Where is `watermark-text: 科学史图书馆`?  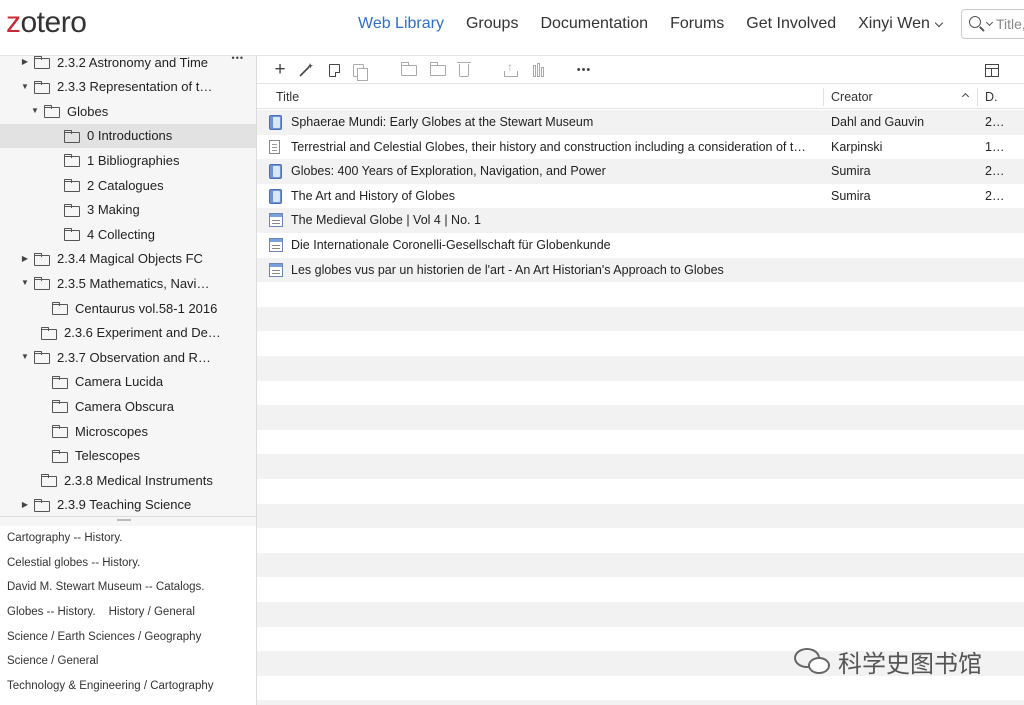 watermark-text: 科学史图书馆 is located at coordinates (910, 664).